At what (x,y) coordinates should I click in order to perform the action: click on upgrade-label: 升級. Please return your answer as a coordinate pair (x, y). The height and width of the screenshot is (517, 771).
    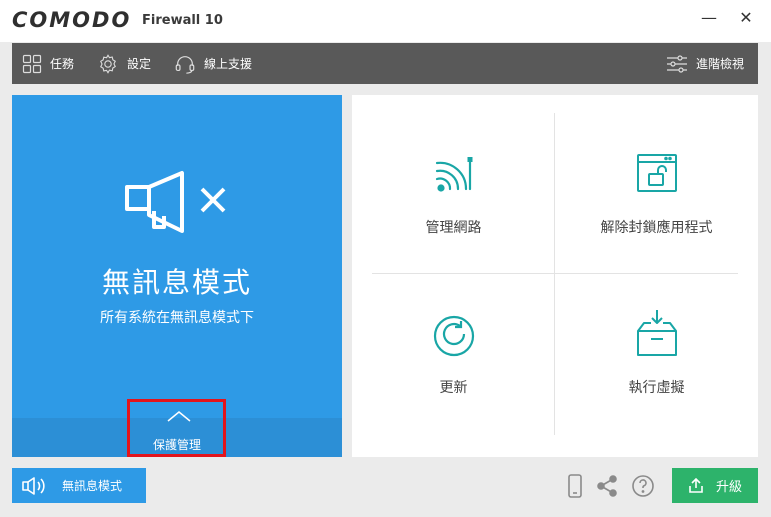
    Looking at the image, I should click on (728, 487).